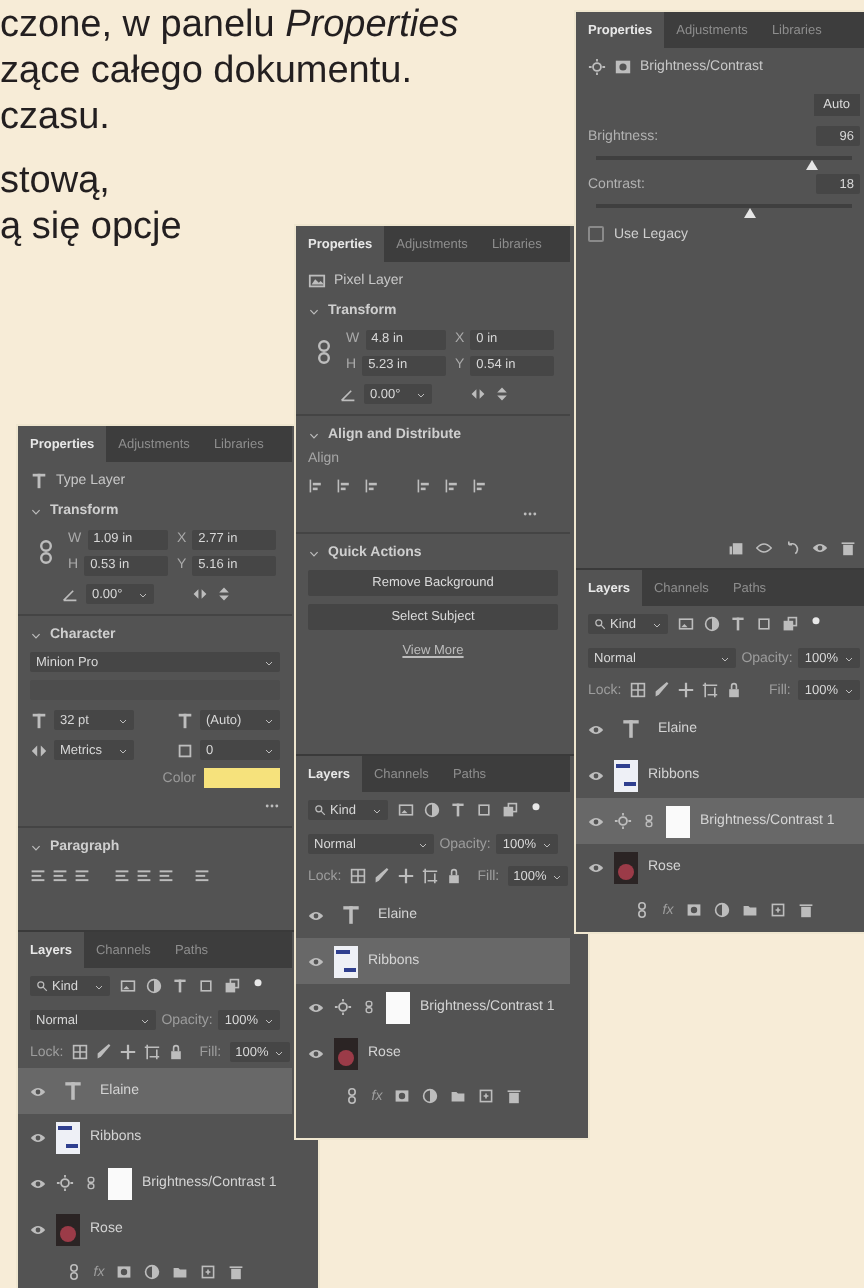  What do you see at coordinates (764, 548) in the screenshot?
I see `view-previous-icon` at bounding box center [764, 548].